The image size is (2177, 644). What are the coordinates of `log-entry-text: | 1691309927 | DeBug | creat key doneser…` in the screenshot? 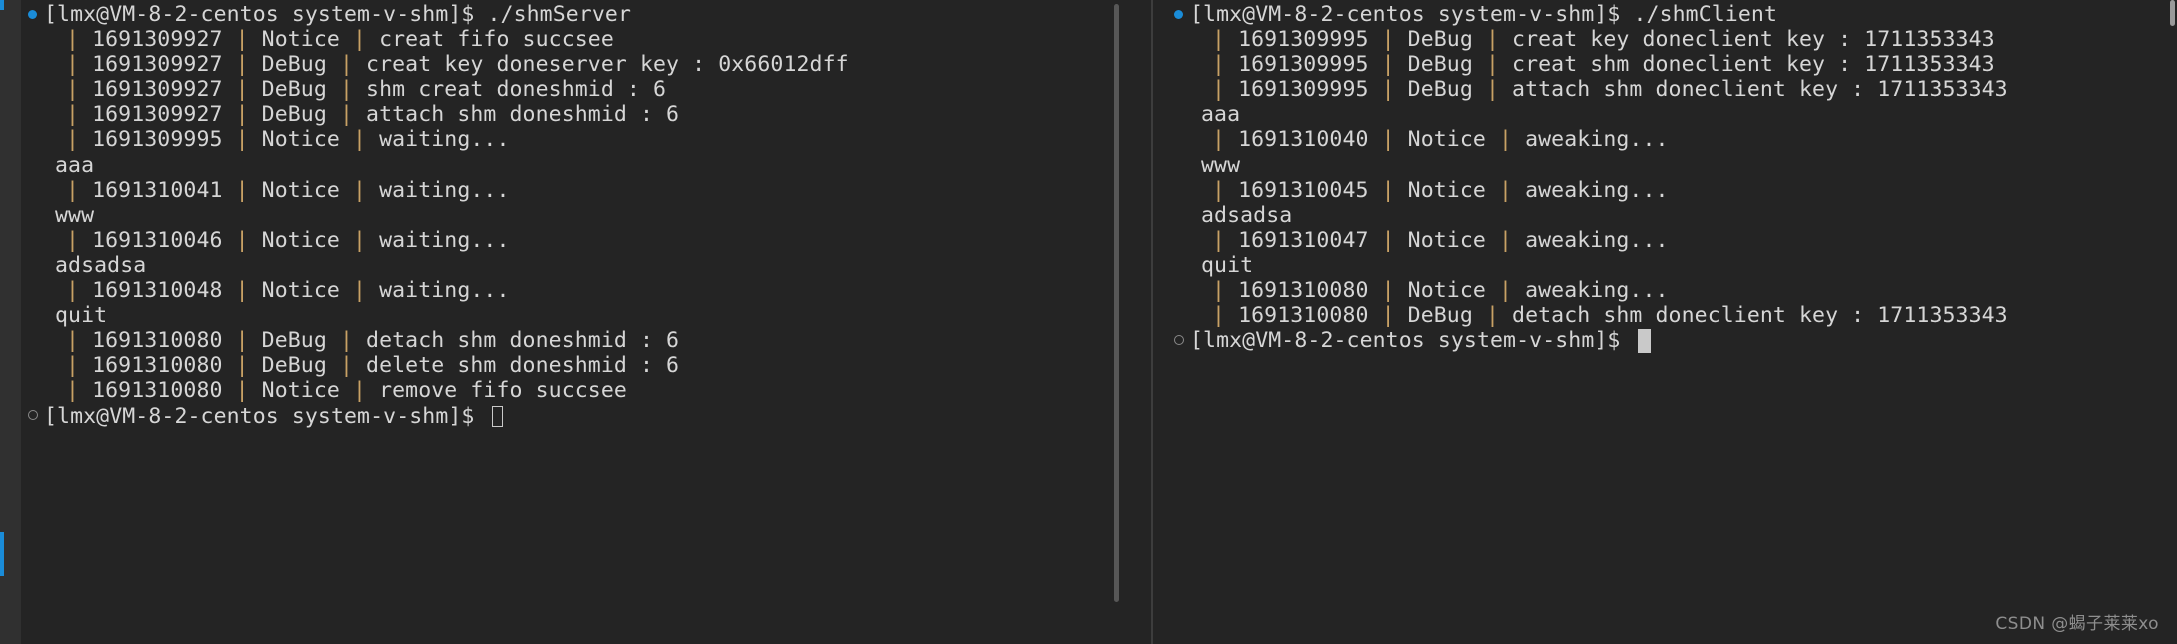 It's located at (457, 65).